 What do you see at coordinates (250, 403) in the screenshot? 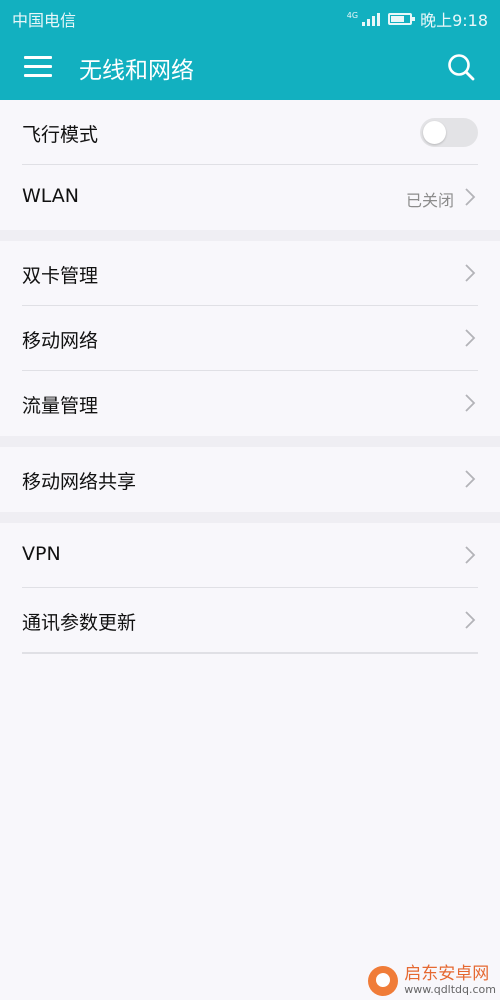
I see `settings-row: 流量管理` at bounding box center [250, 403].